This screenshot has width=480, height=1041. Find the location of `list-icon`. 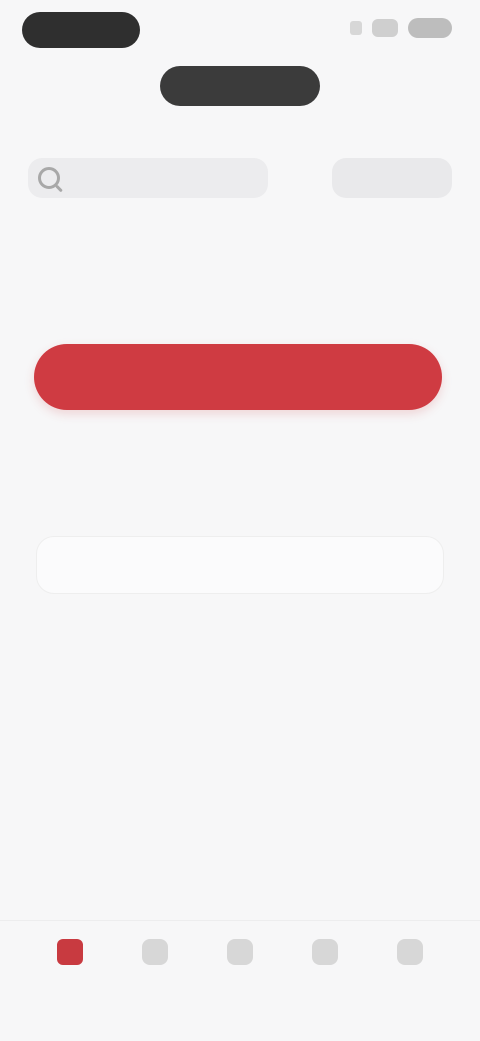

list-icon is located at coordinates (155, 952).